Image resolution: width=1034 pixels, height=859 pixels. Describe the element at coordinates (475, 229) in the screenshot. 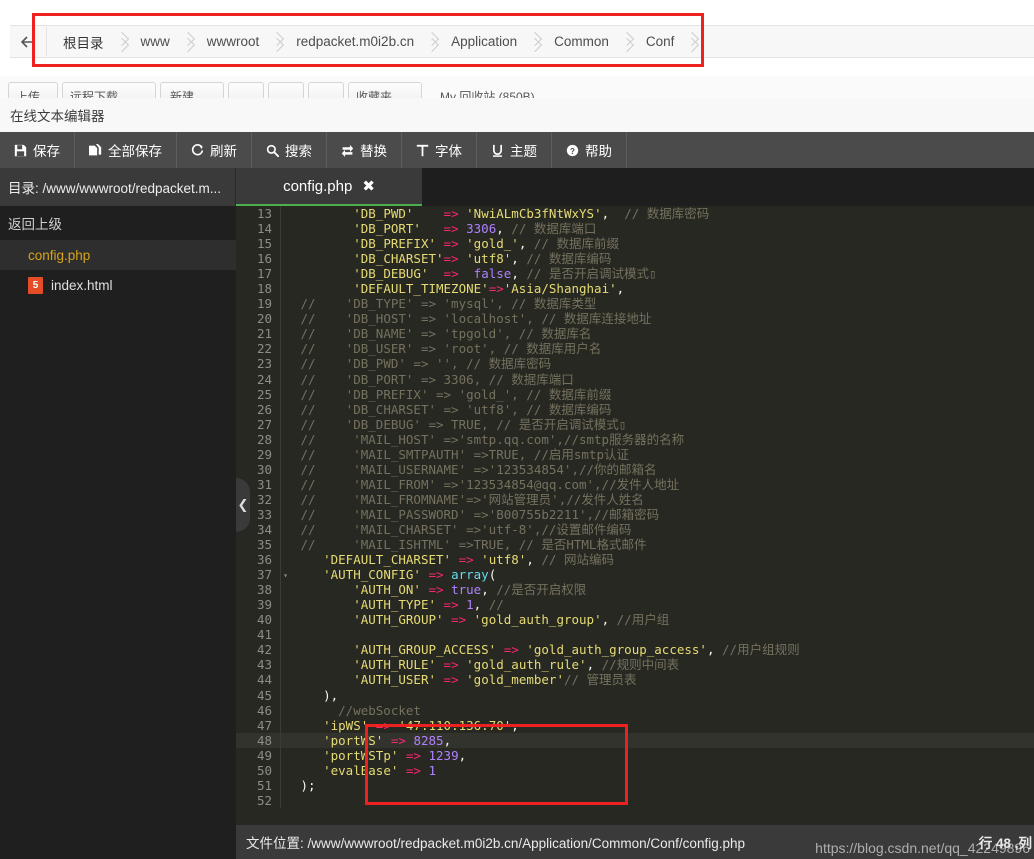

I see `code-line-text: 'DB_PORT' => 3306, // 数据库端口` at that location.